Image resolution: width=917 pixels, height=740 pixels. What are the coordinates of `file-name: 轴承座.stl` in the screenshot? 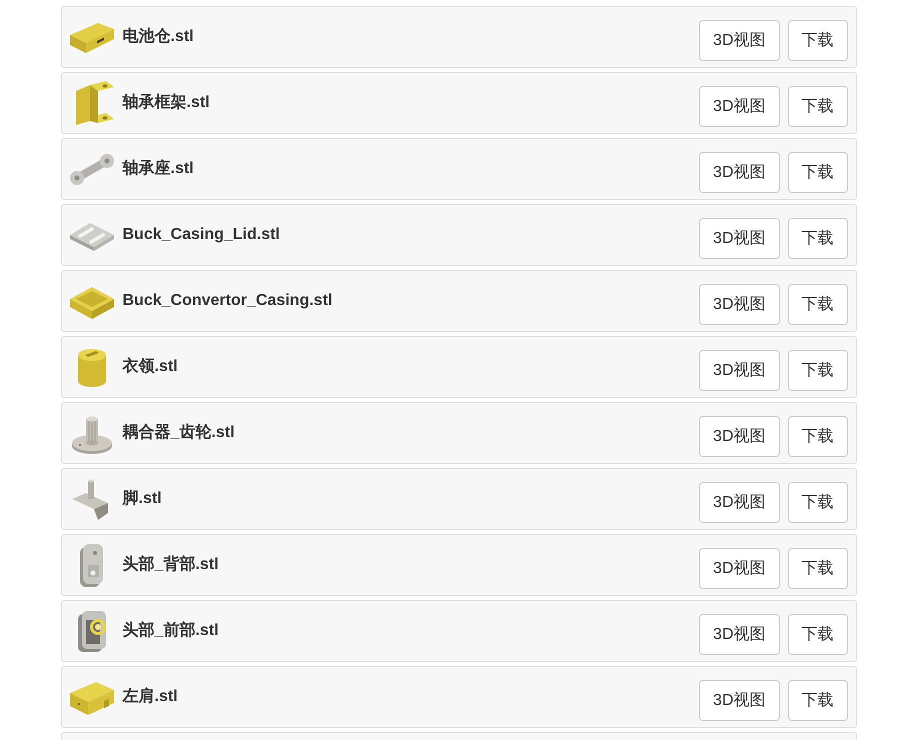 It's located at (158, 169).